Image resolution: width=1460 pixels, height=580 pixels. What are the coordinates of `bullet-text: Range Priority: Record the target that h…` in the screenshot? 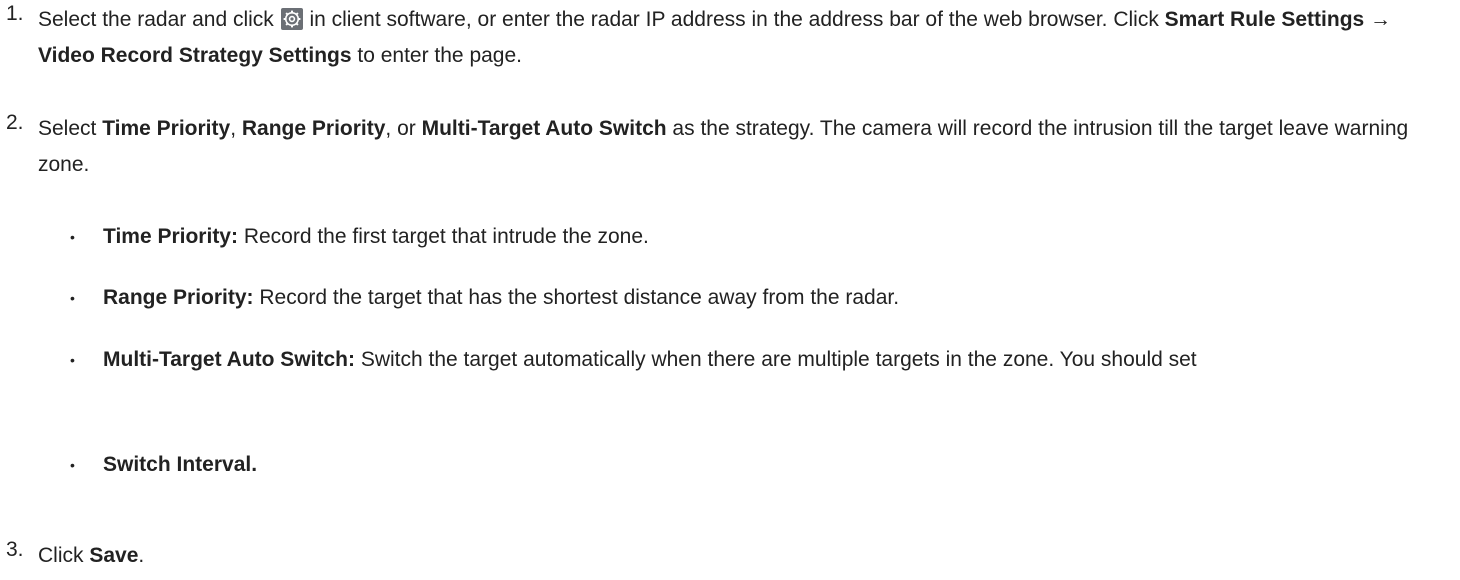 It's located at (775, 298).